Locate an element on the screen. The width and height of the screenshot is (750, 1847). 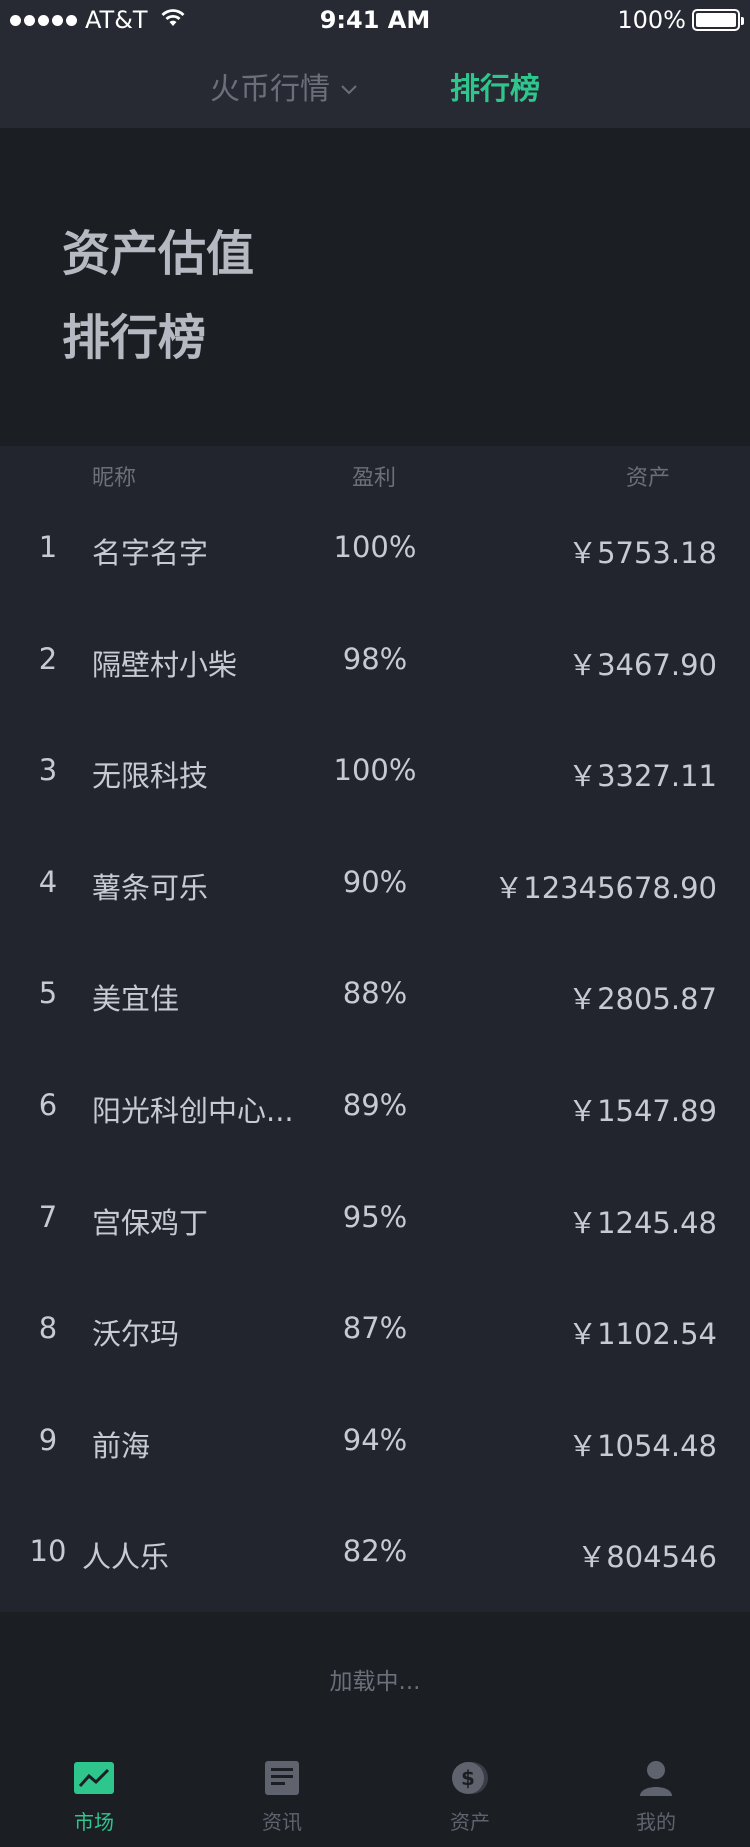
header-asset: 资产 is located at coordinates (647, 478).